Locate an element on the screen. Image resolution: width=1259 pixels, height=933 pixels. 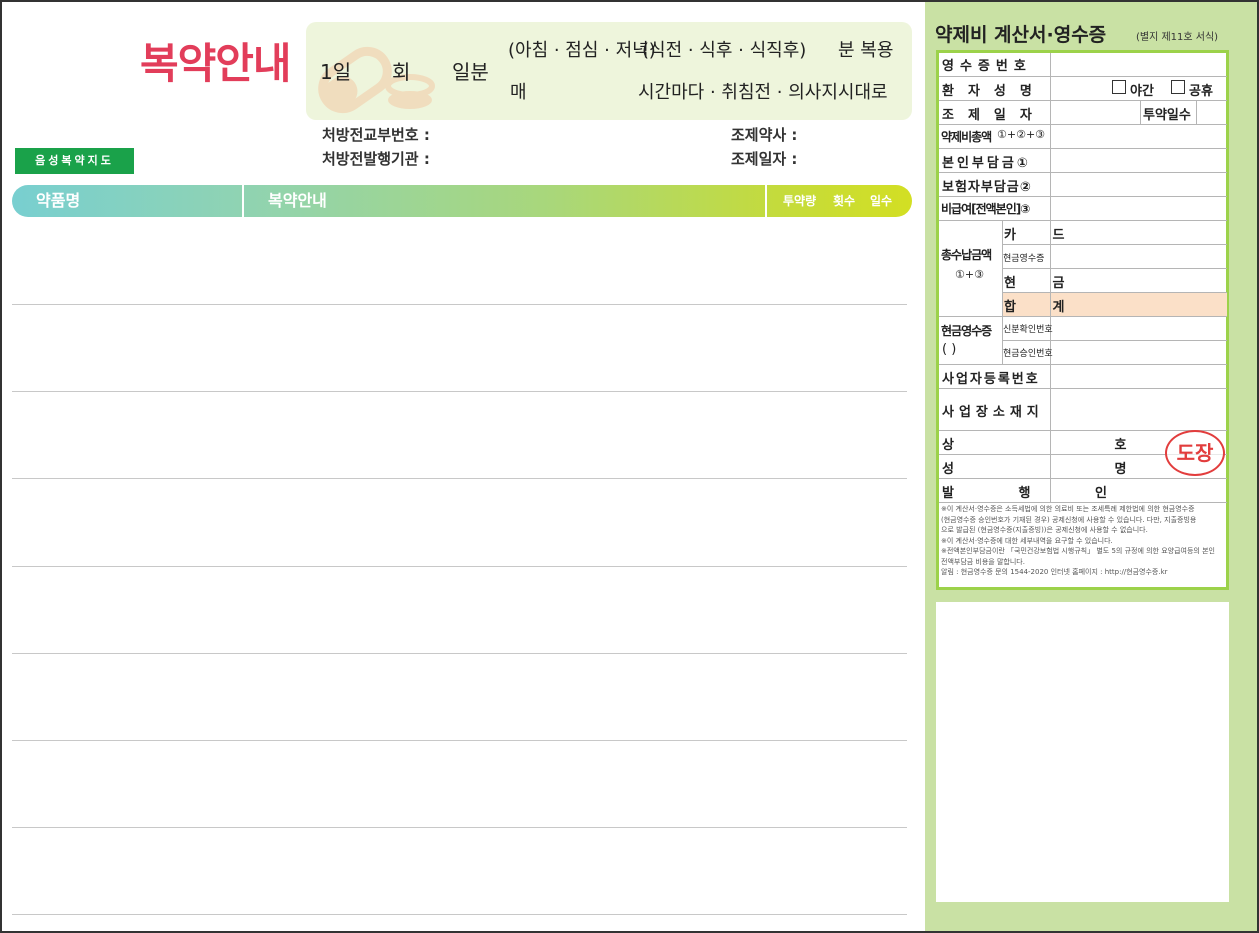
stamp-seal: 도장 is located at coordinates (1195, 453).